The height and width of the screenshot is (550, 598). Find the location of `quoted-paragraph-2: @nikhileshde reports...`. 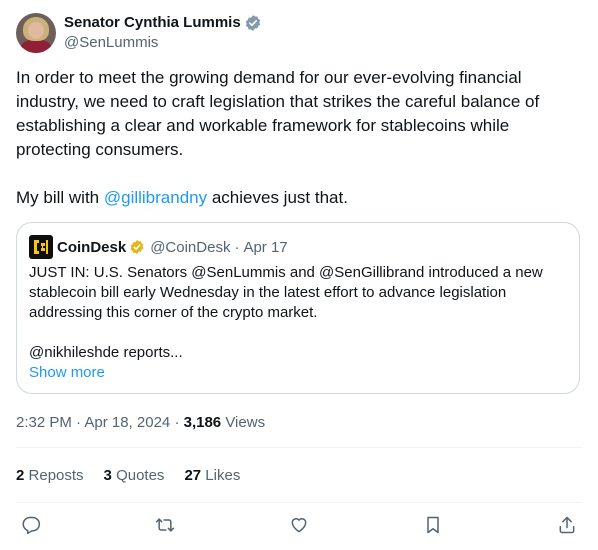

quoted-paragraph-2: @nikhileshde reports... is located at coordinates (106, 352).